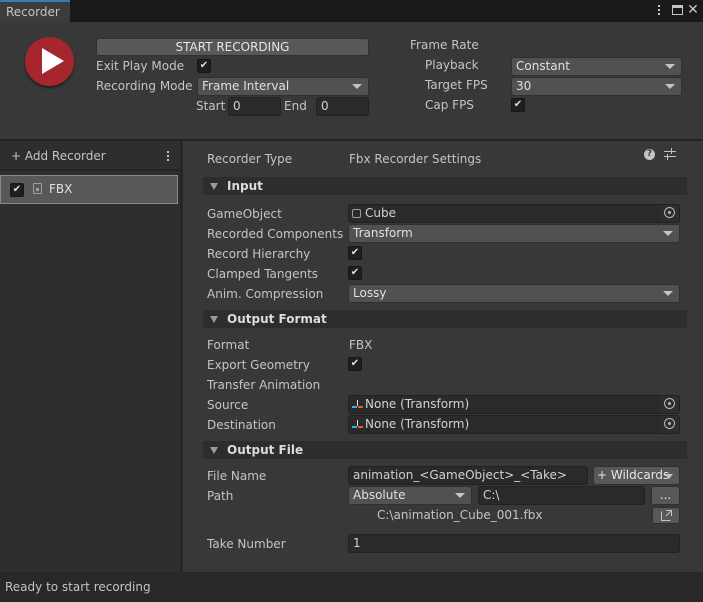  I want to click on status-message: Ready to start recording, so click(78, 587).